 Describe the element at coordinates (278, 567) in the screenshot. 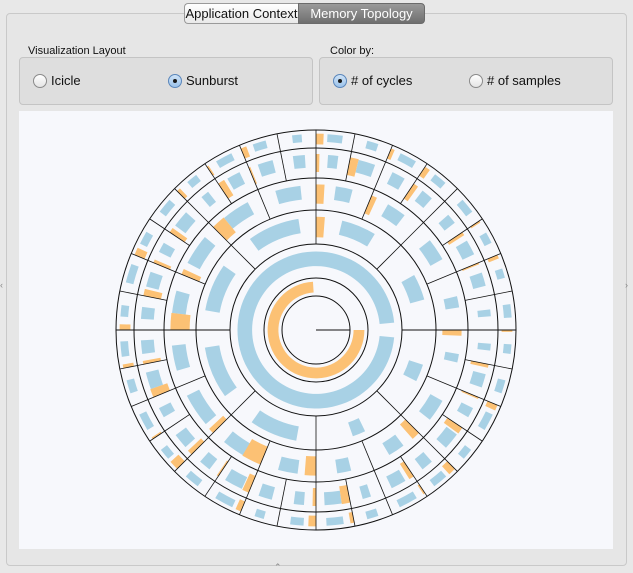

I see `bottom-resize-icon: ⌃` at that location.